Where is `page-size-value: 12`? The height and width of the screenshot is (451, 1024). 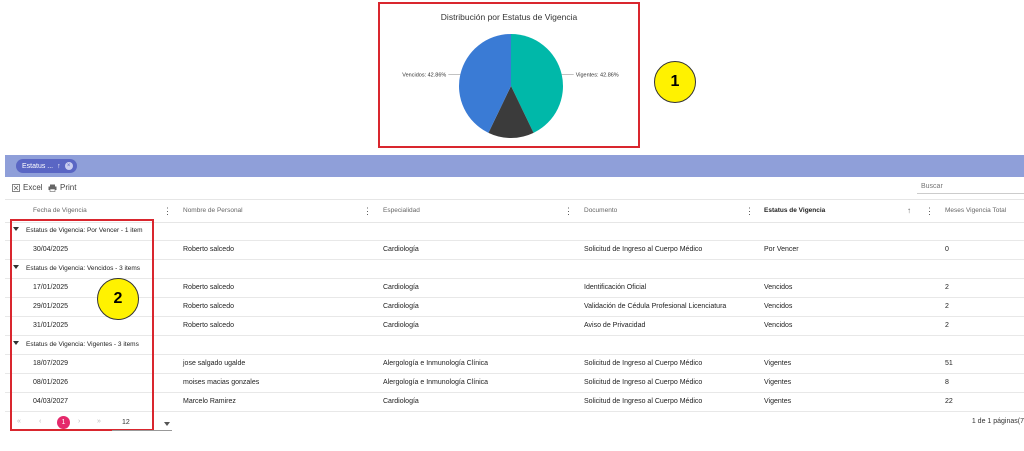
page-size-value: 12 is located at coordinates (126, 422).